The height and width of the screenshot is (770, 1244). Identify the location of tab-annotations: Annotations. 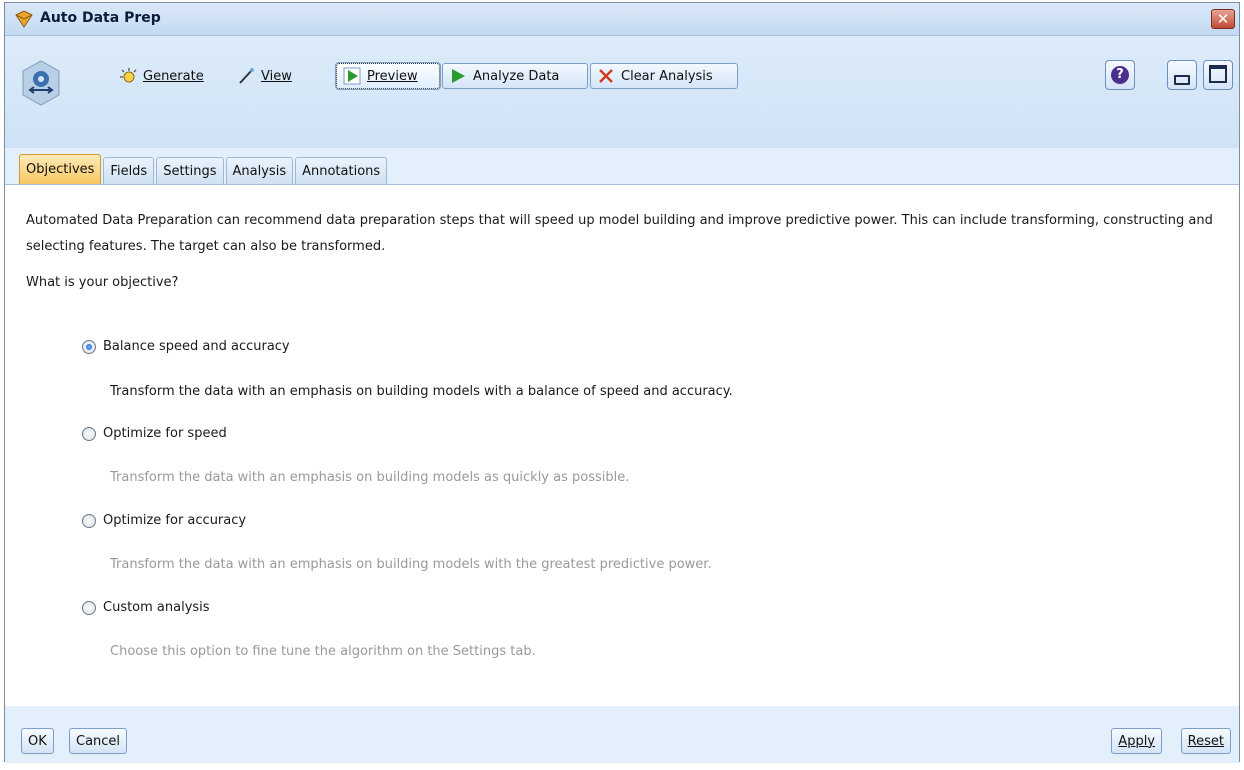
(341, 170).